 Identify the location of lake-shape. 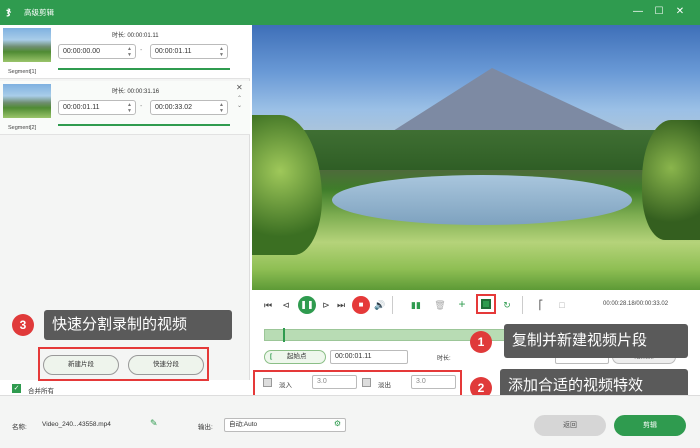
(482, 200).